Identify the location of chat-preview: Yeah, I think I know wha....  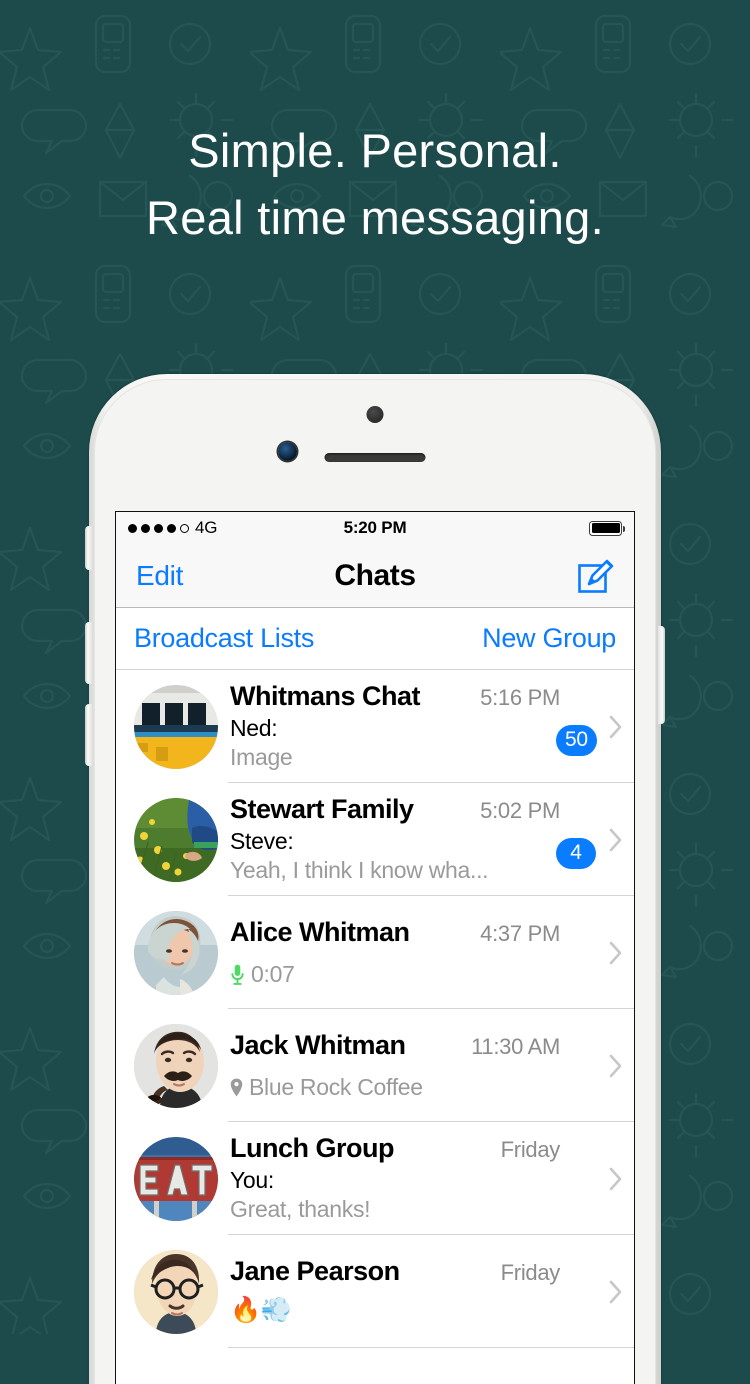
(395, 870).